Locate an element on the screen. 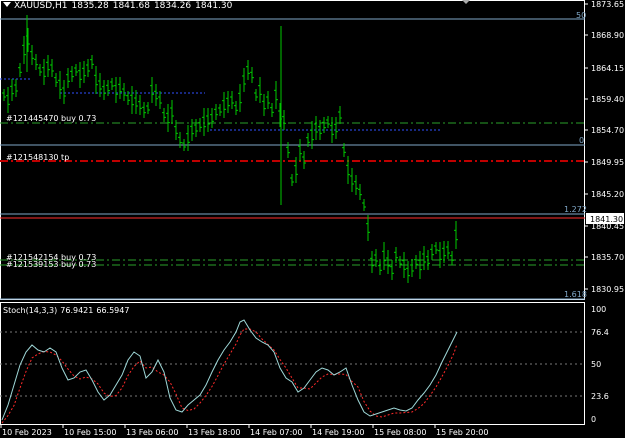 The width and height of the screenshot is (625, 438). stoch-header: Stoch(14,3,3) 76.9421 66.5947 is located at coordinates (67, 310).